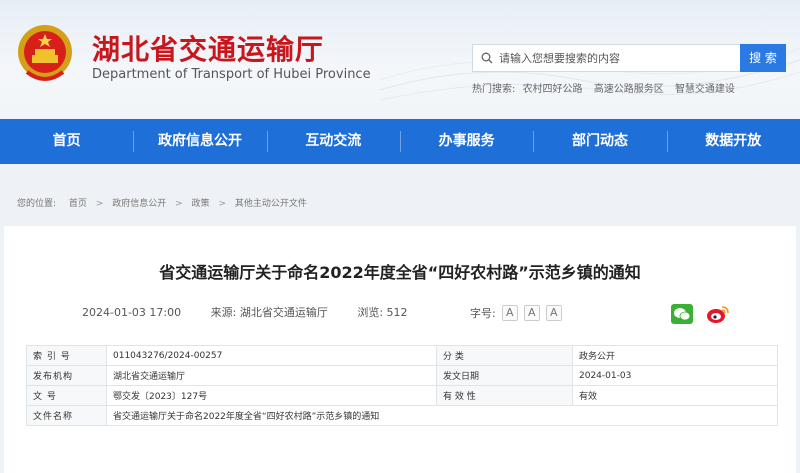 The height and width of the screenshot is (473, 800). Describe the element at coordinates (66, 141) in the screenshot. I see `nav-home: 首页` at that location.